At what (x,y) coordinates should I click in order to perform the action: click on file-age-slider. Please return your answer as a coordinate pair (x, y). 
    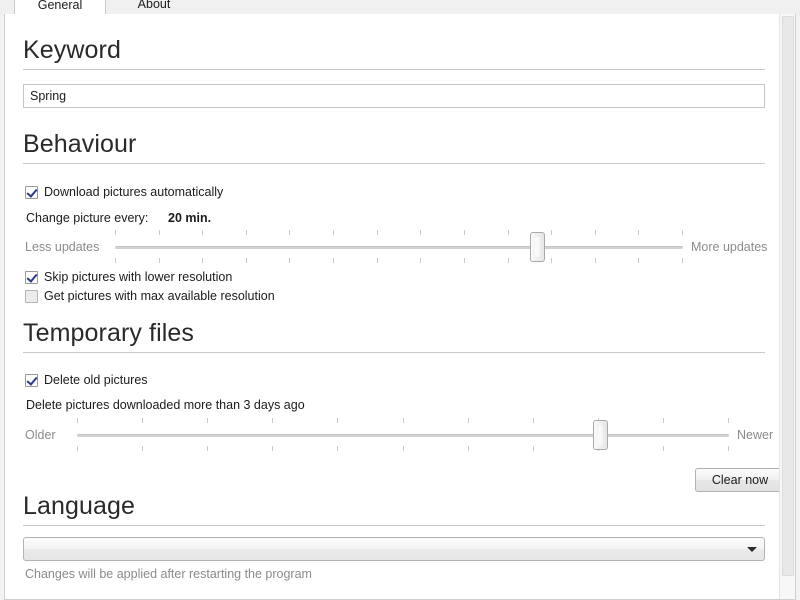
    Looking at the image, I should click on (403, 435).